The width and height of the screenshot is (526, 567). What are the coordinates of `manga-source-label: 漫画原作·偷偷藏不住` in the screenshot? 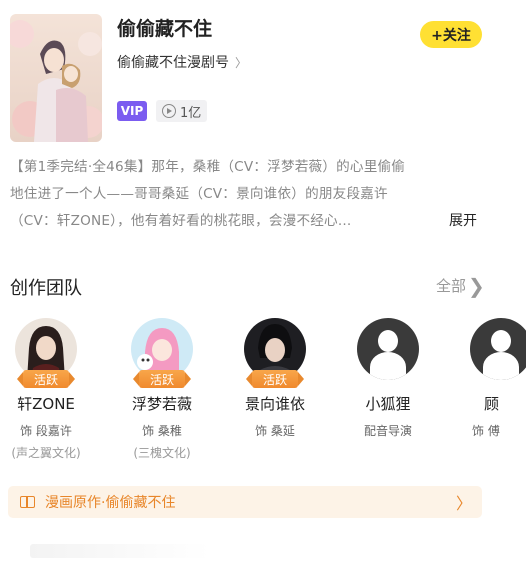 It's located at (110, 503).